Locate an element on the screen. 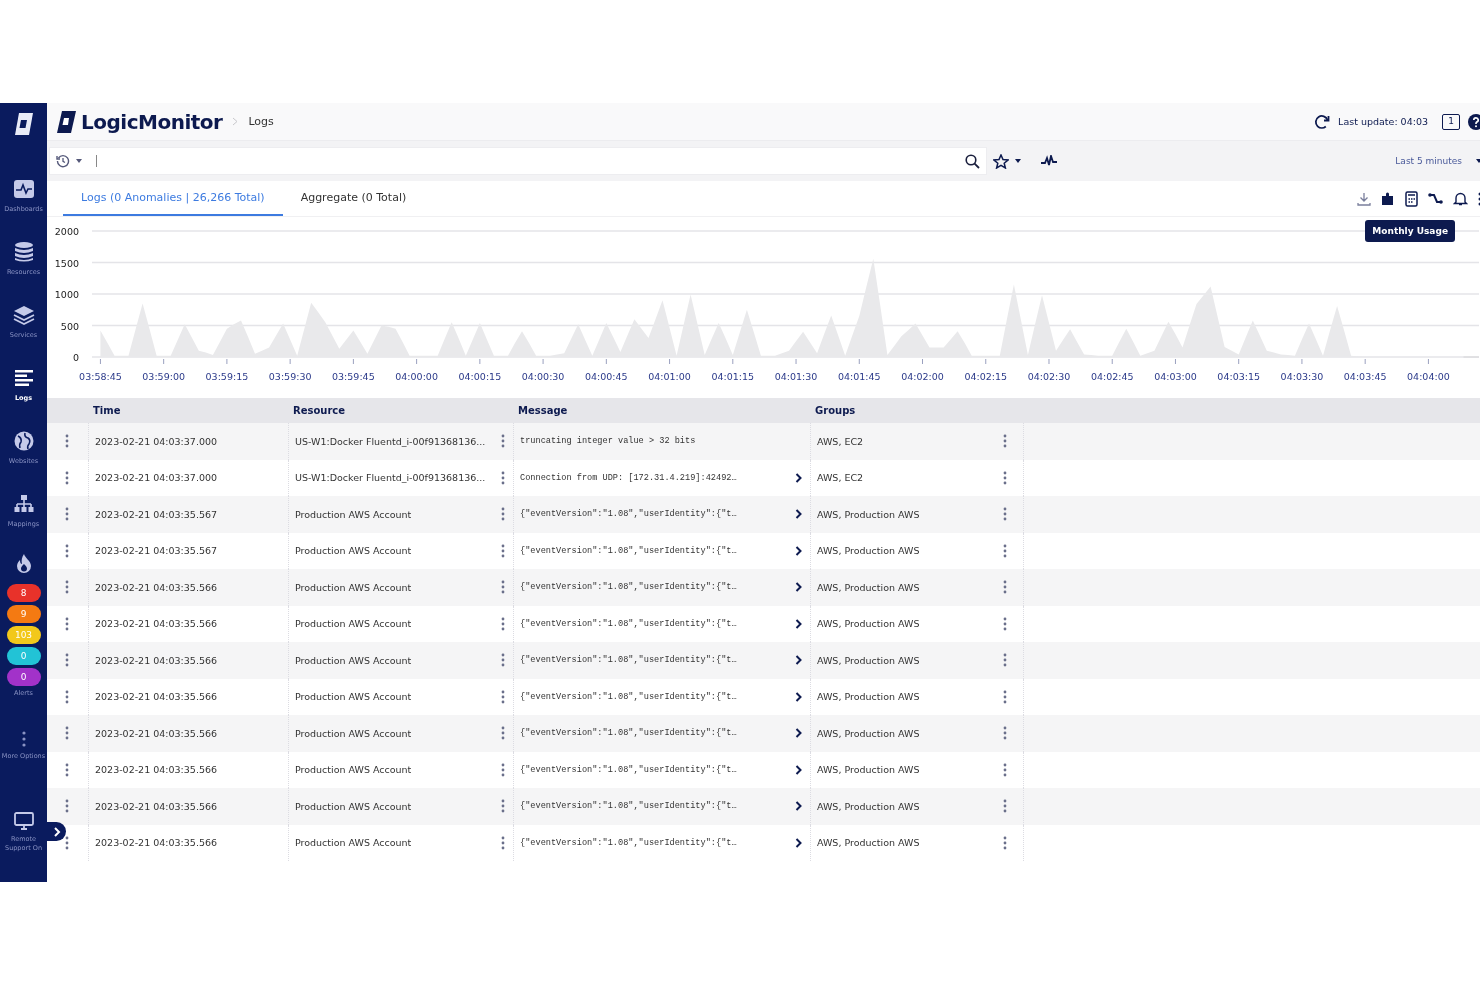  time-range-dropdown: Last 5 minutes is located at coordinates (1428, 161).